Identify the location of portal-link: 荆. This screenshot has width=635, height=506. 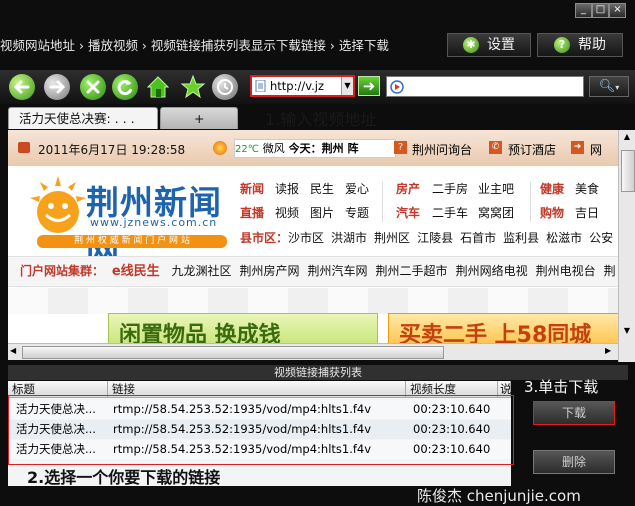
(610, 271).